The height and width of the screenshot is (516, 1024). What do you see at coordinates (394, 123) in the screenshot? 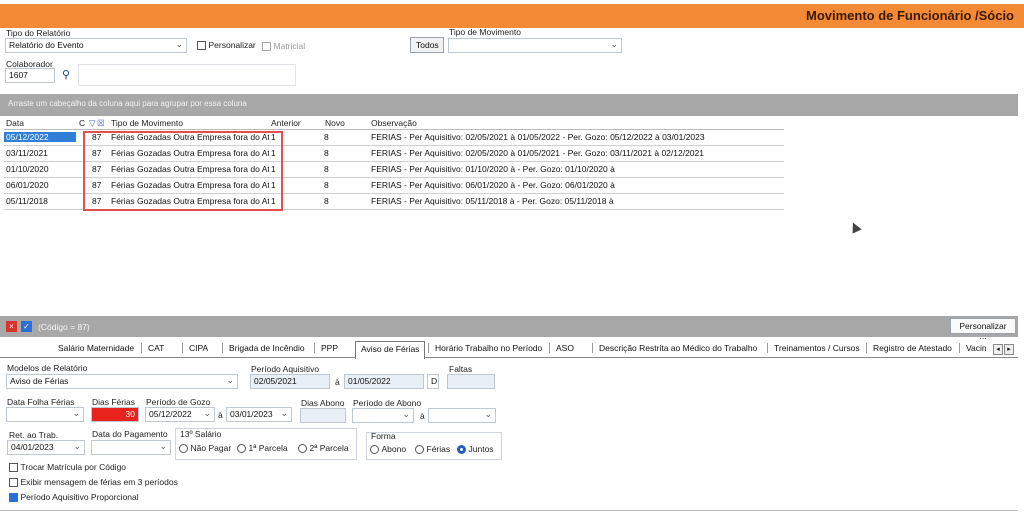
I see `col-header-observacao: Observação` at bounding box center [394, 123].